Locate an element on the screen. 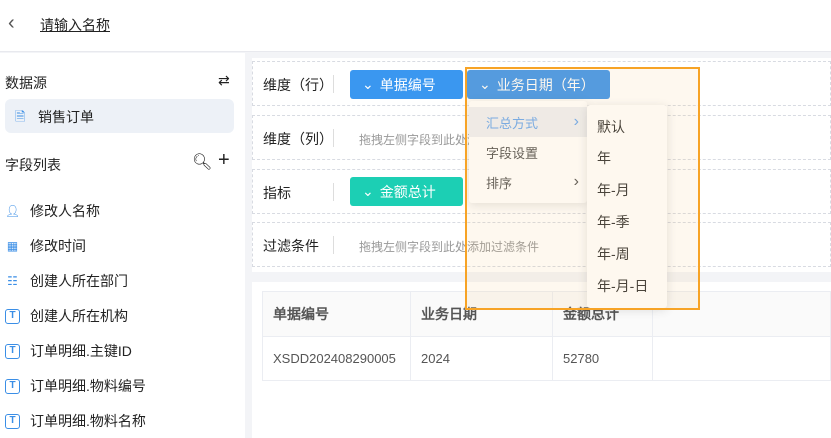 The height and width of the screenshot is (438, 831). metric-pill: ⌄ 金额总计 is located at coordinates (406, 191).